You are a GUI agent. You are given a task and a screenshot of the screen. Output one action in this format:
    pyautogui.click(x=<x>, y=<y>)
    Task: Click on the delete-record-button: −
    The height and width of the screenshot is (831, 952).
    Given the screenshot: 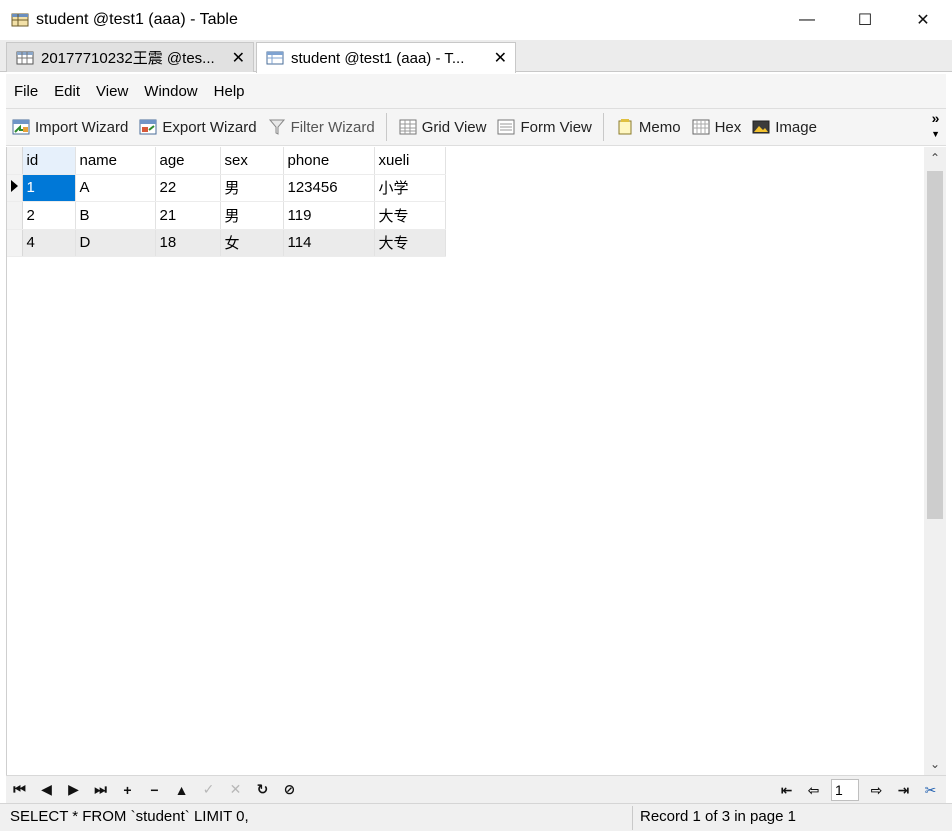 What is the action you would take?
    pyautogui.click(x=154, y=790)
    